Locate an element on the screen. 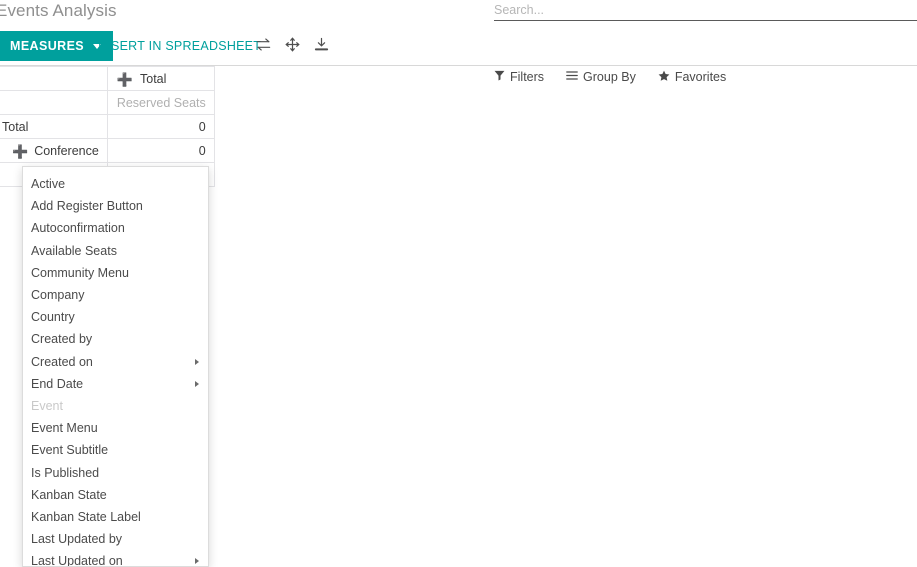 Image resolution: width=917 pixels, height=567 pixels. pivot-header-row: ➕ Total is located at coordinates (107, 78).